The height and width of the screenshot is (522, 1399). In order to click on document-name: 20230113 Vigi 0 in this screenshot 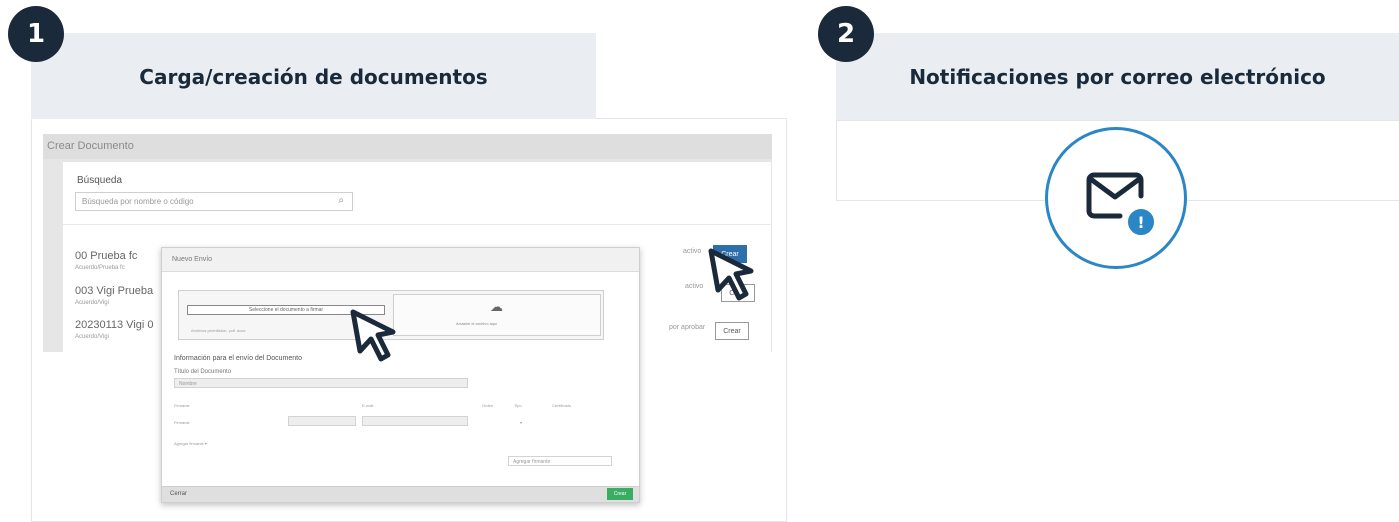, I will do `click(114, 325)`.